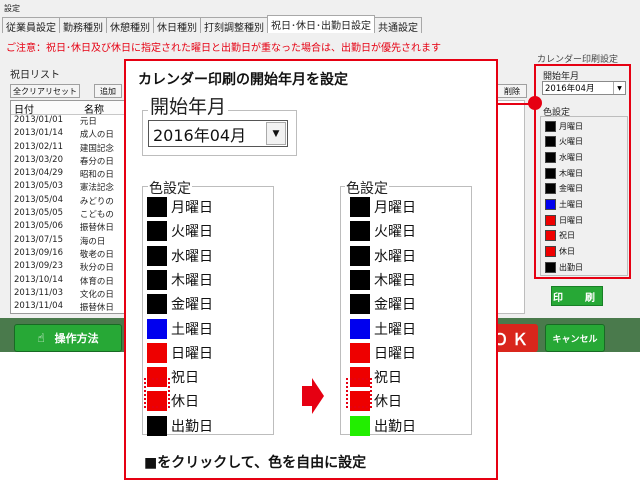 This screenshot has width=640, height=485. Describe the element at coordinates (69, 134) in the screenshot. I see `list-item: 2013/01/14 成人の日` at that location.